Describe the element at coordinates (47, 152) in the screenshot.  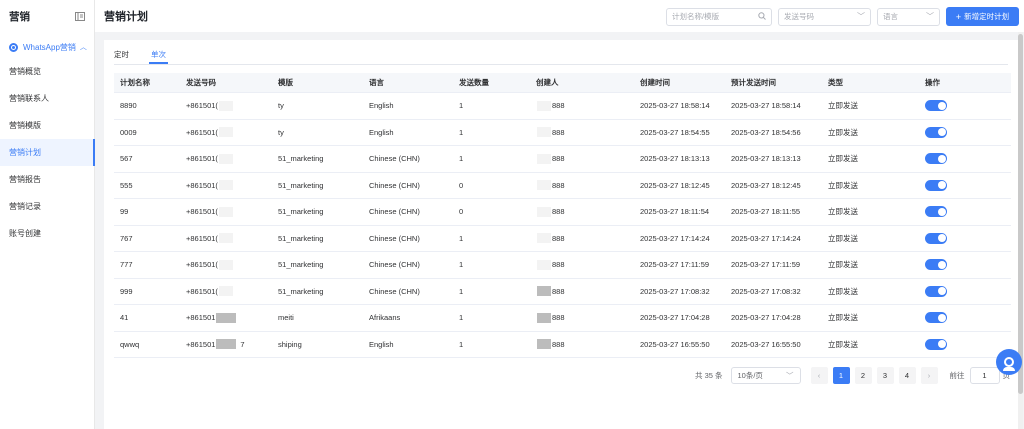
I see `sidebar-item-plans: 营销计划` at that location.